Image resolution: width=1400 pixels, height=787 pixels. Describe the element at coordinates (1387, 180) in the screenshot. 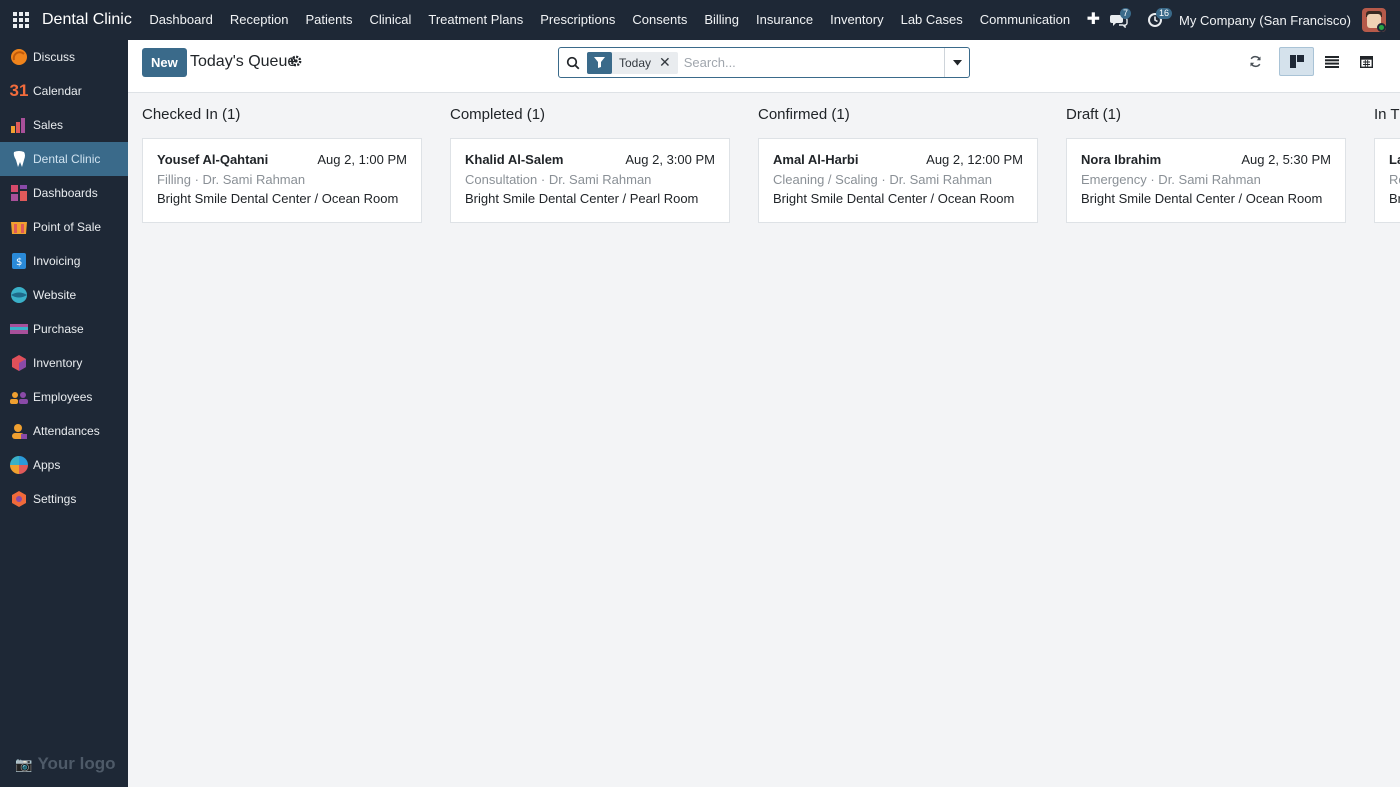

I see `kanban-card: La Ro Br` at that location.